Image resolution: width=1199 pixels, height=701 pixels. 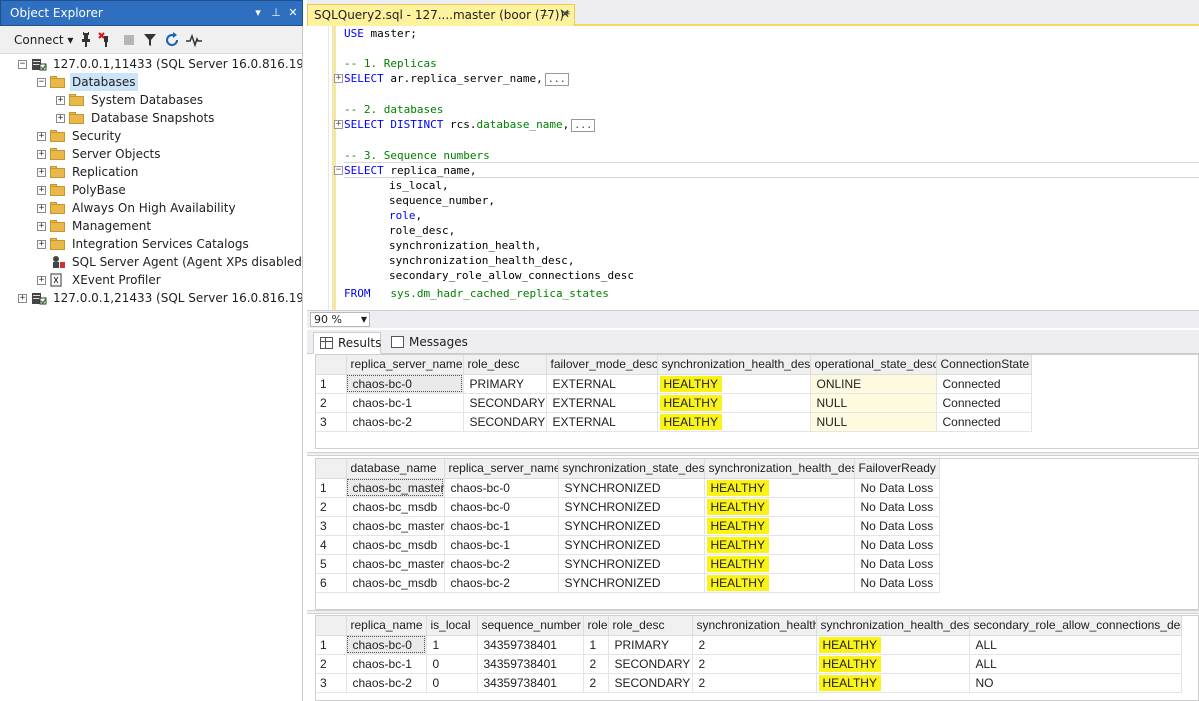 I want to click on row-number: 5, so click(x=331, y=564).